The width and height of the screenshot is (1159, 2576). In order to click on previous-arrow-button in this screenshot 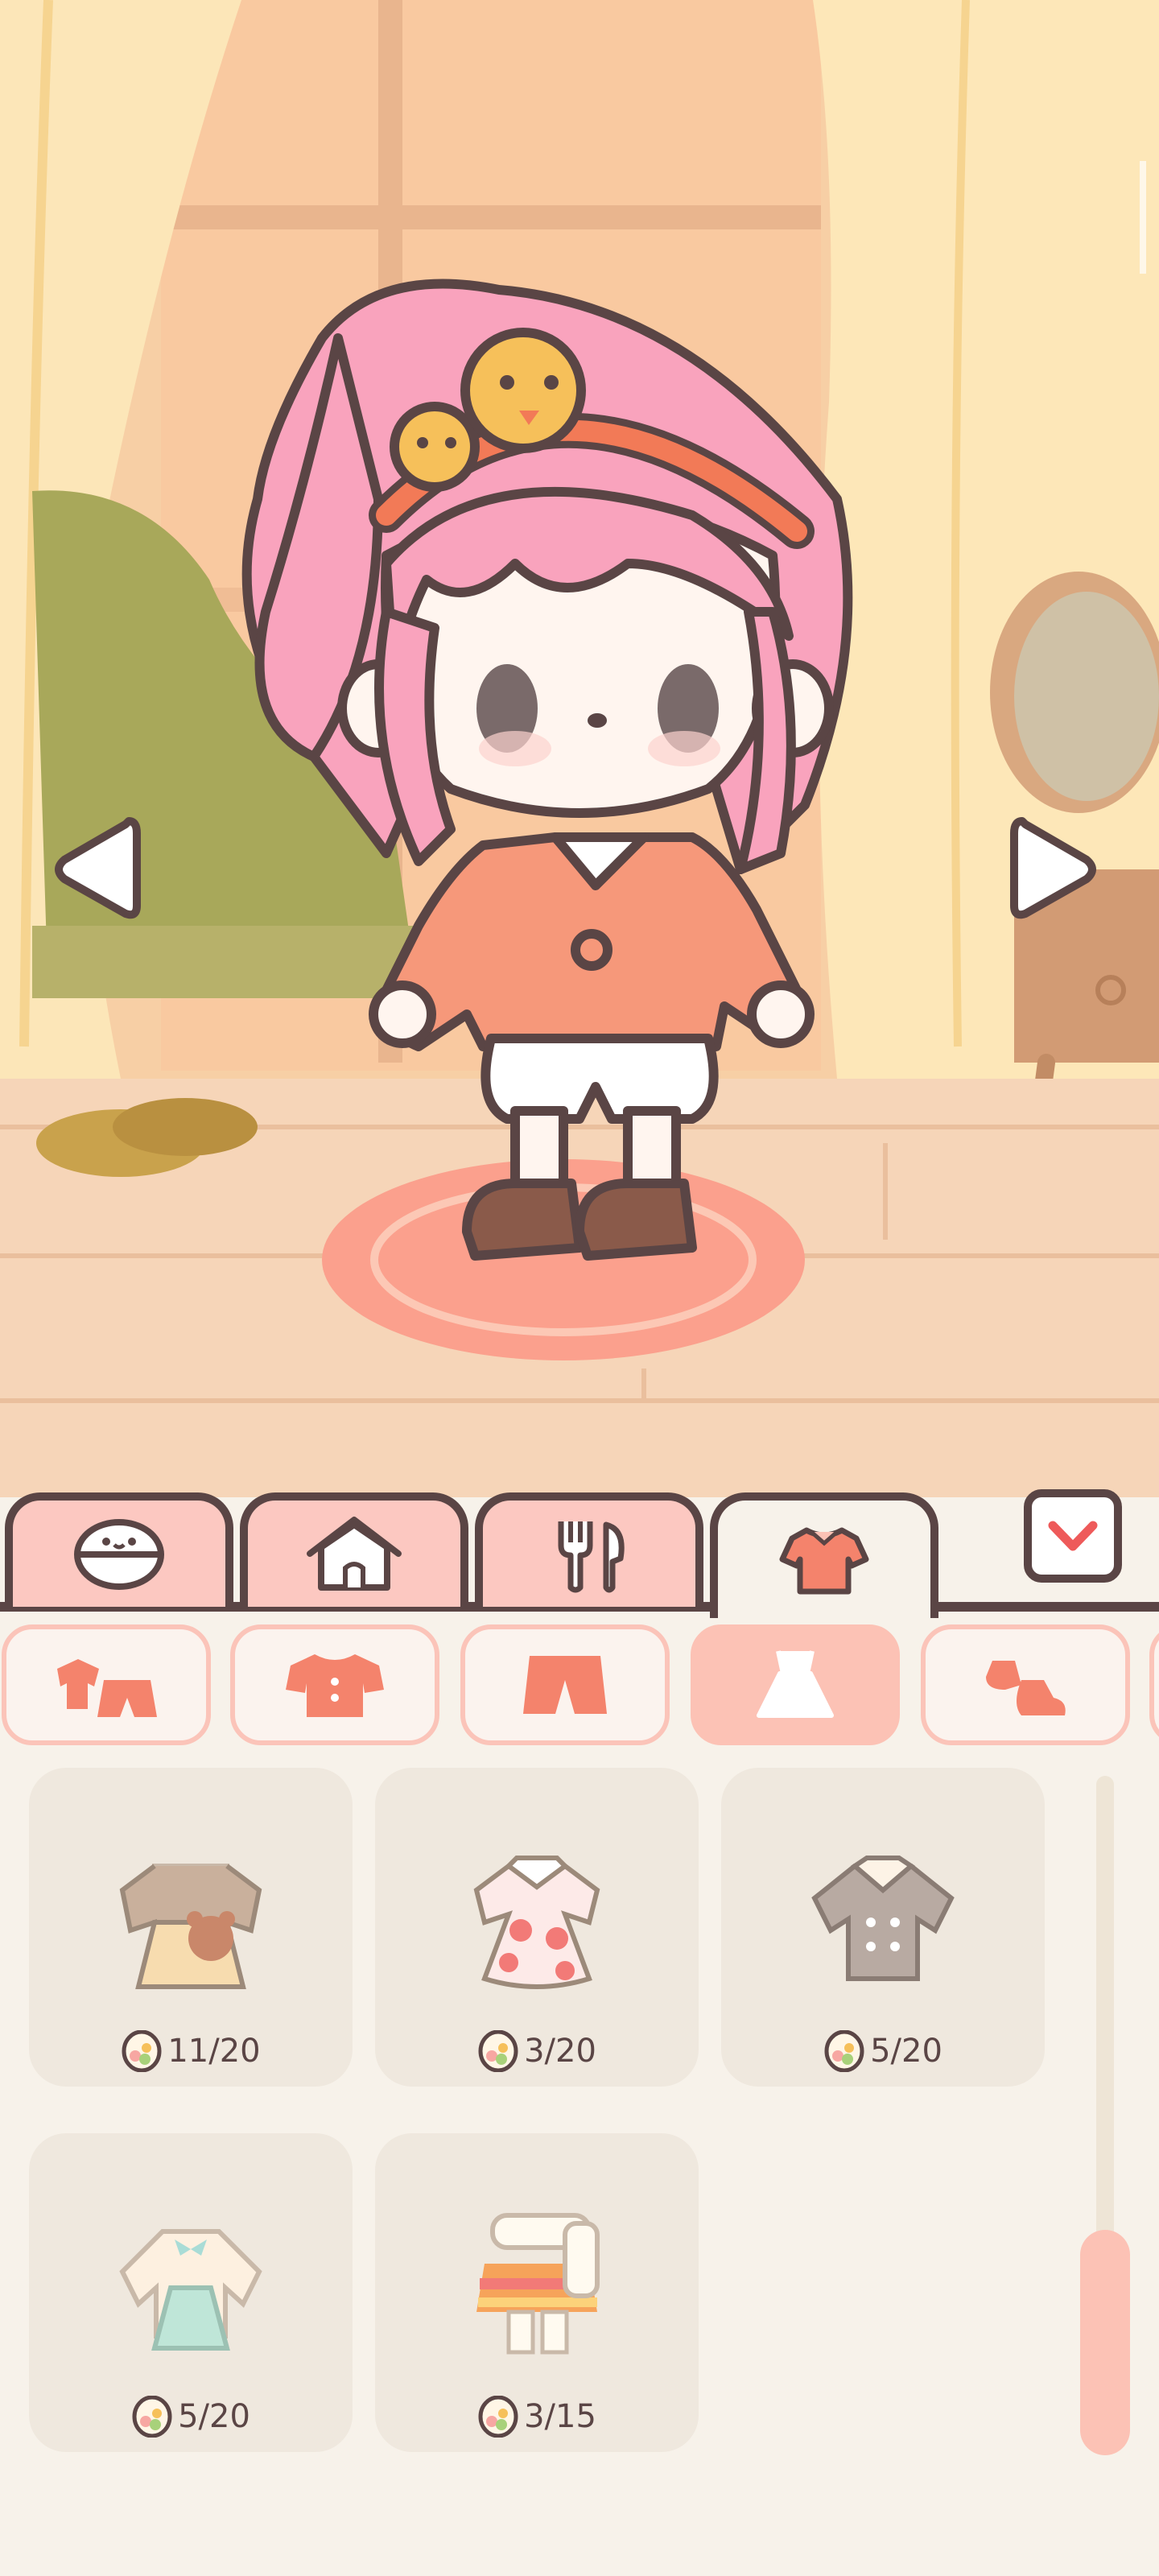, I will do `click(96, 869)`.